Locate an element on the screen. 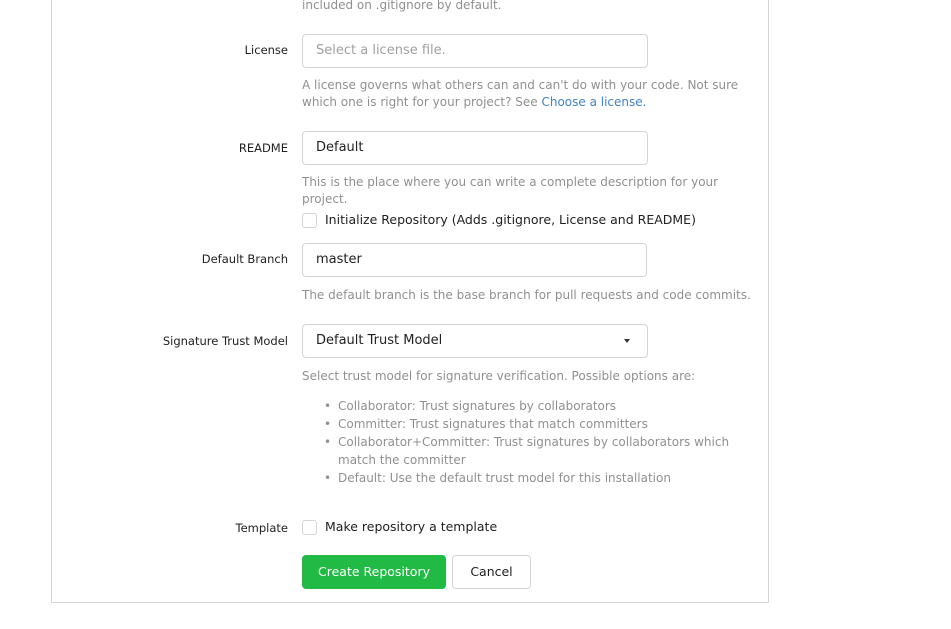  trust-model-value: Default Trust Model is located at coordinates (379, 340).